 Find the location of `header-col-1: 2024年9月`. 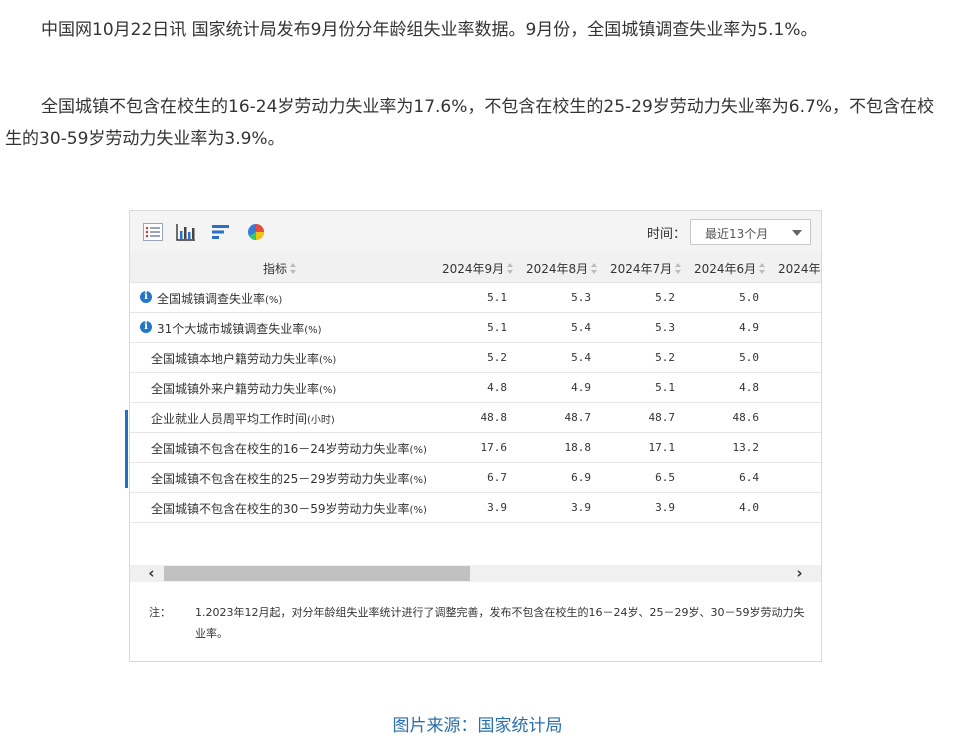

header-col-1: 2024年9月 is located at coordinates (478, 268).